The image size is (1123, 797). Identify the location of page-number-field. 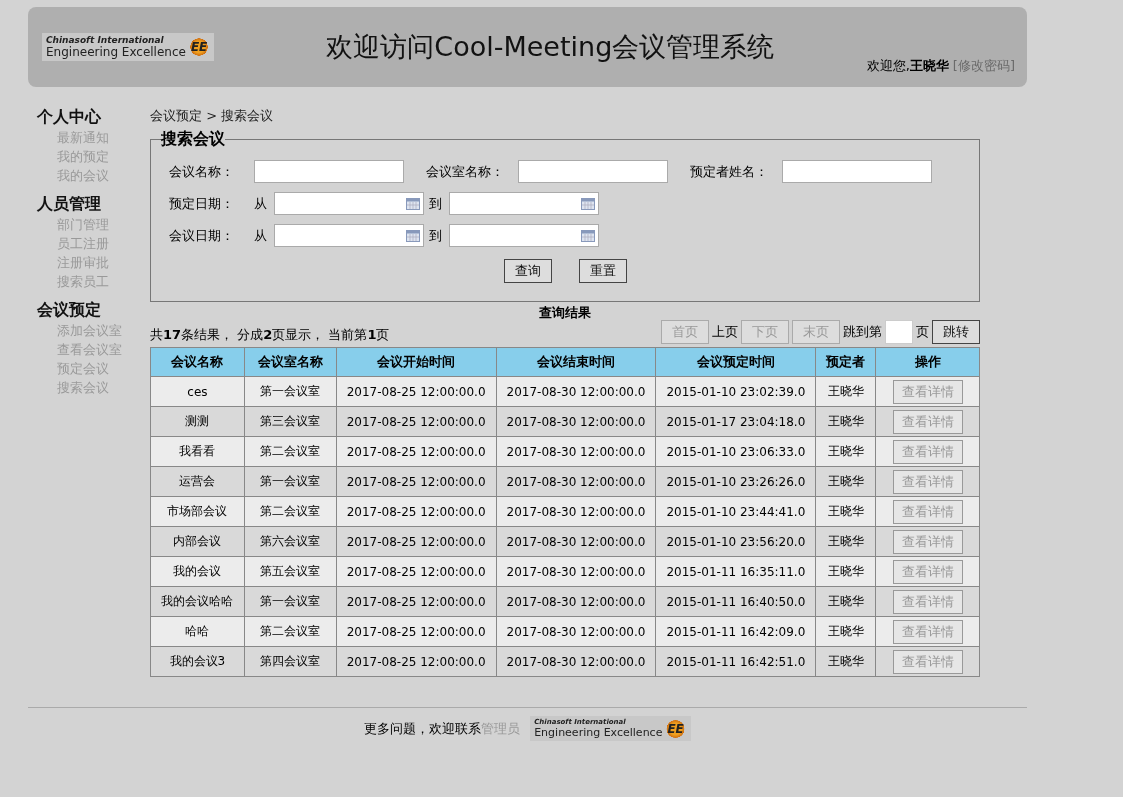
(899, 332).